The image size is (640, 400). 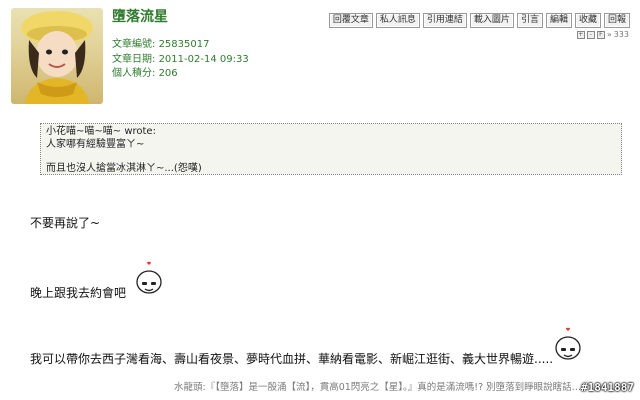 I want to click on pm-button: 私人訊息, so click(x=397, y=20).